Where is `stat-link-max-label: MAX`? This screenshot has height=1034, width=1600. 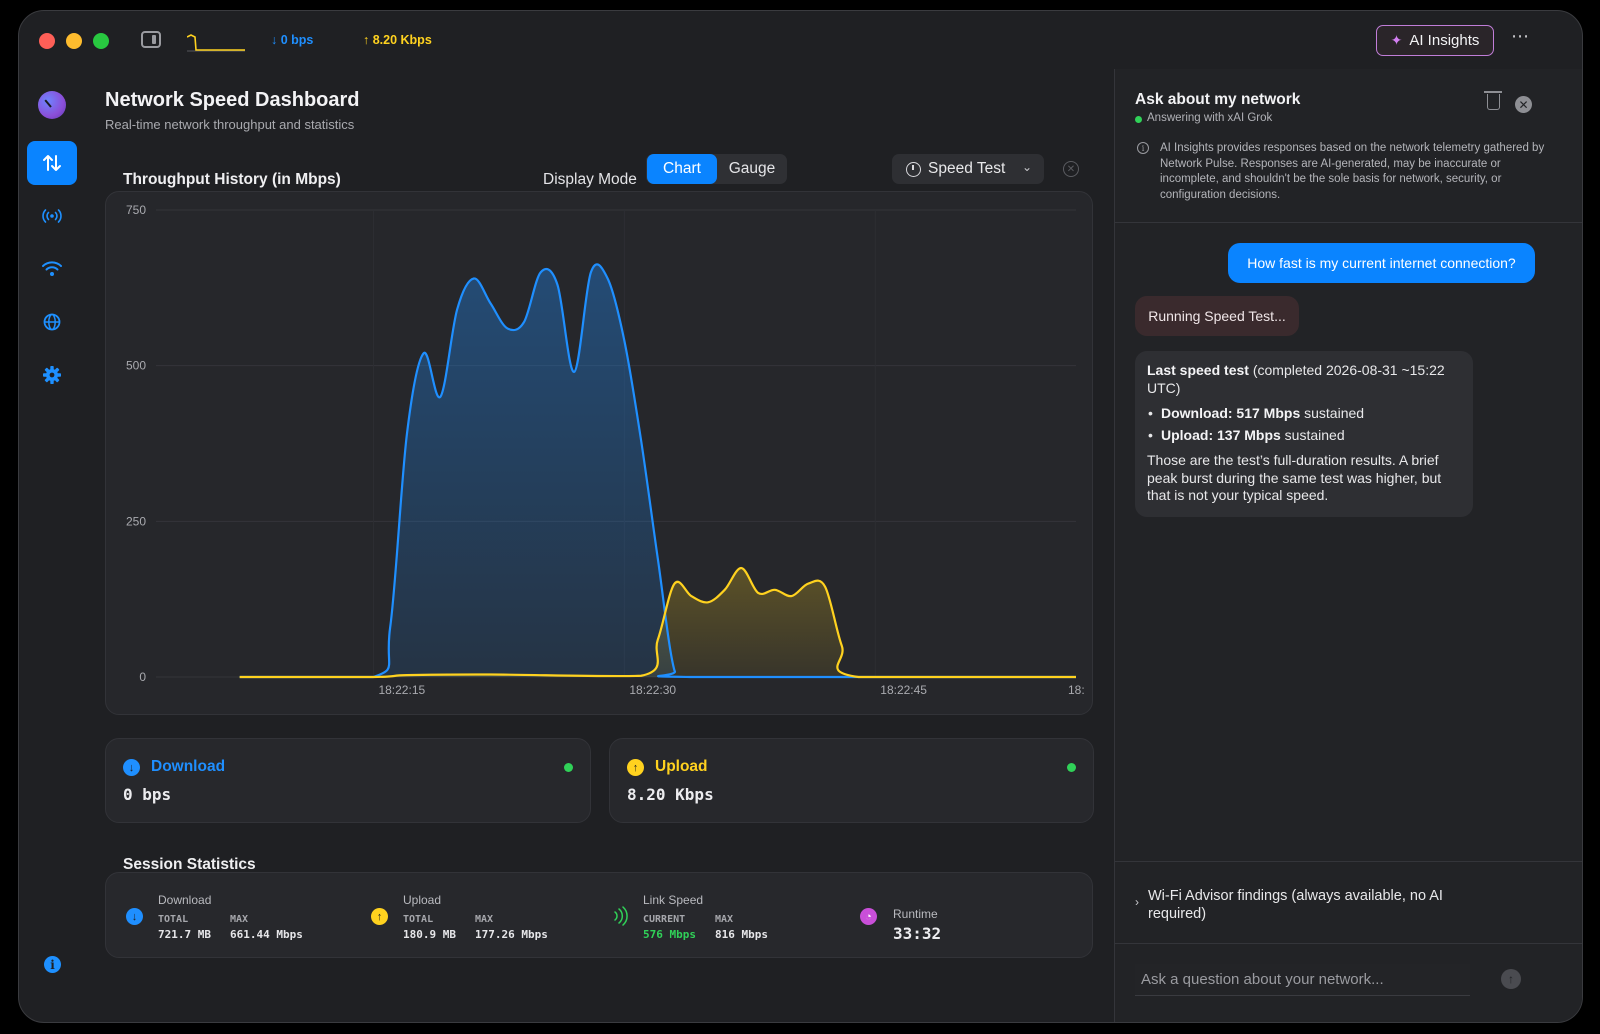
stat-link-max-label: MAX is located at coordinates (724, 919).